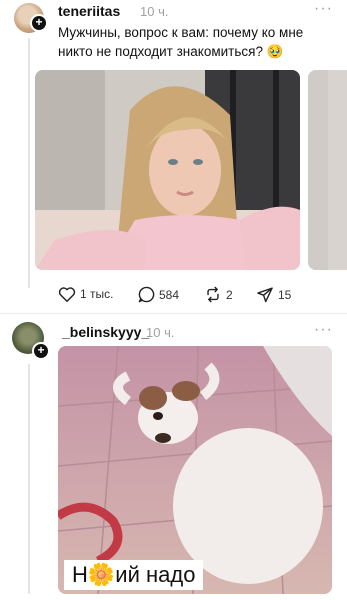 The image size is (347, 600). What do you see at coordinates (67, 294) in the screenshot?
I see `heart-icon` at bounding box center [67, 294].